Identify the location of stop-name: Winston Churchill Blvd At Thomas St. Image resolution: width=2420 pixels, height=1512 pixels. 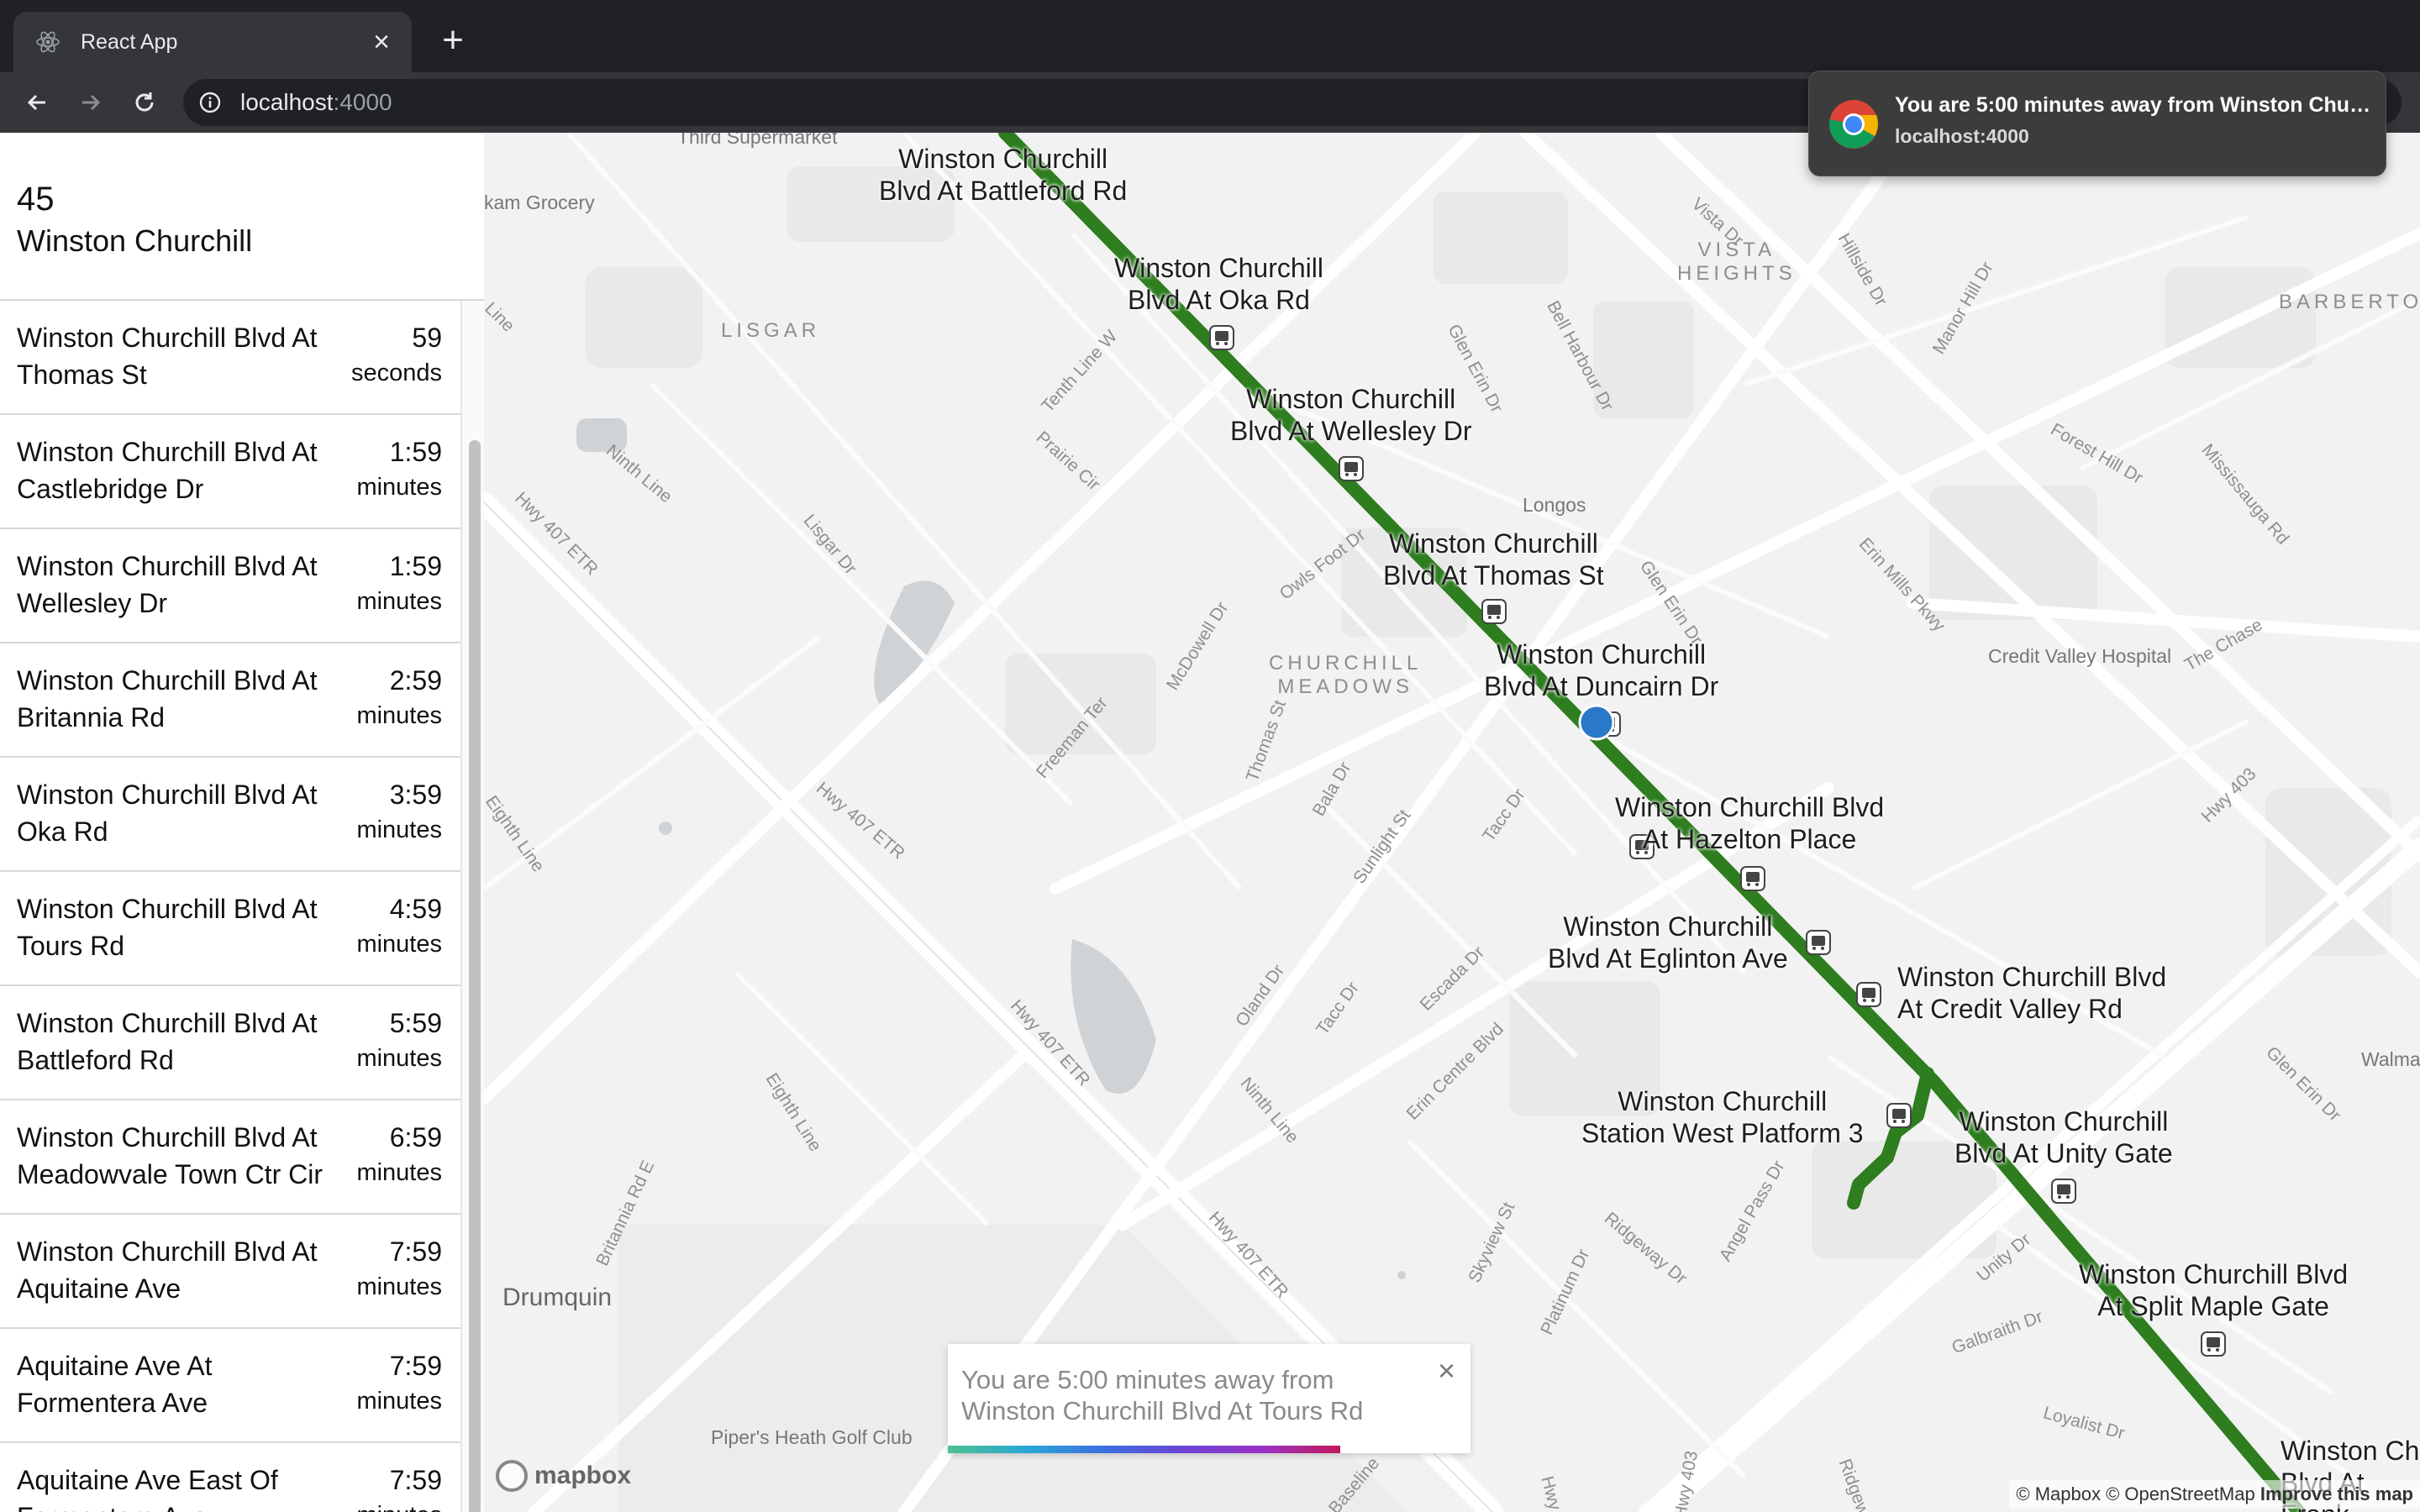
(167, 356).